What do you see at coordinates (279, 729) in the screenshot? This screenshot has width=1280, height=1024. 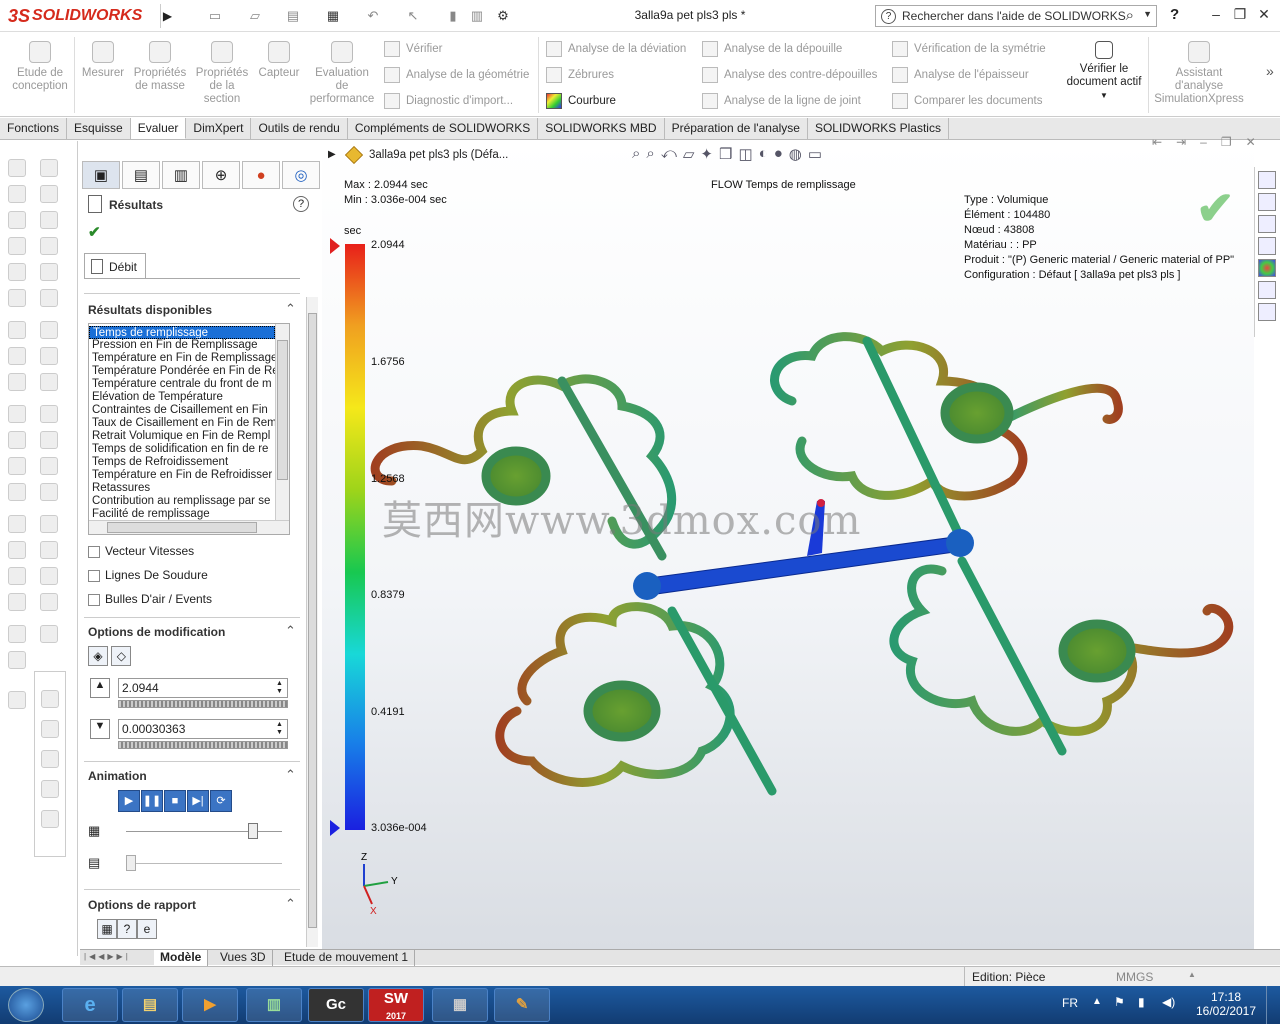 I see `min-spinner-icon: ▲ ▼` at bounding box center [279, 729].